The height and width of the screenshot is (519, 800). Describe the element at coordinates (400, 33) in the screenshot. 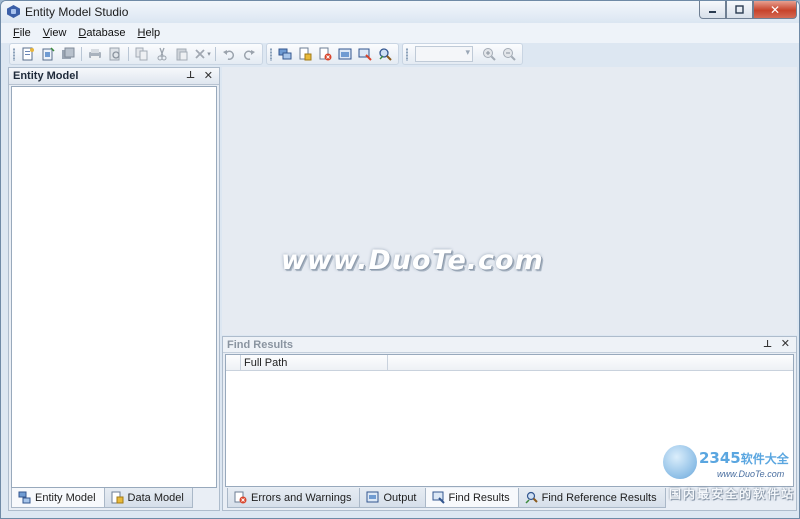

I see `menu-bar: File View Database Help` at that location.